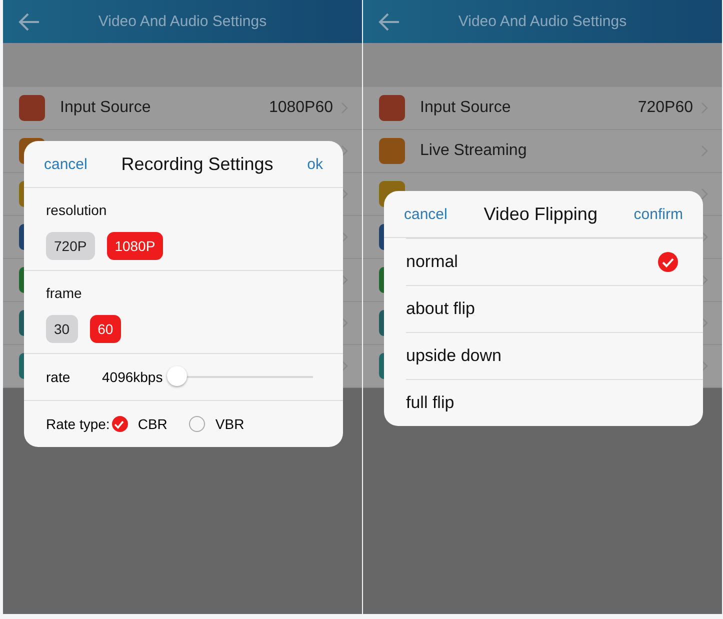 The height and width of the screenshot is (619, 723). I want to click on radio-option: CBR, so click(140, 424).